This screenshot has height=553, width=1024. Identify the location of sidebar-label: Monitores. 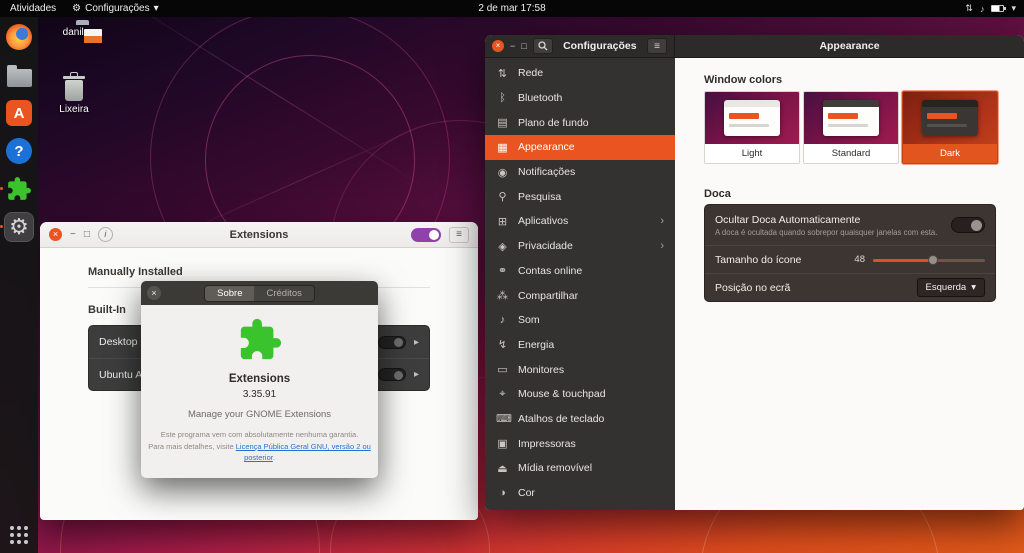
(541, 369).